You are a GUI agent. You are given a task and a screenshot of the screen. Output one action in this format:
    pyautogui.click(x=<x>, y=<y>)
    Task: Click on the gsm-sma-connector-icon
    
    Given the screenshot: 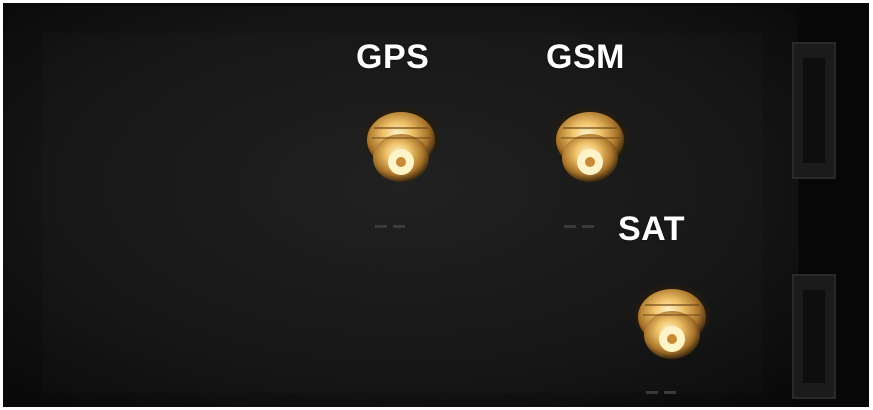 What is the action you would take?
    pyautogui.click(x=590, y=145)
    